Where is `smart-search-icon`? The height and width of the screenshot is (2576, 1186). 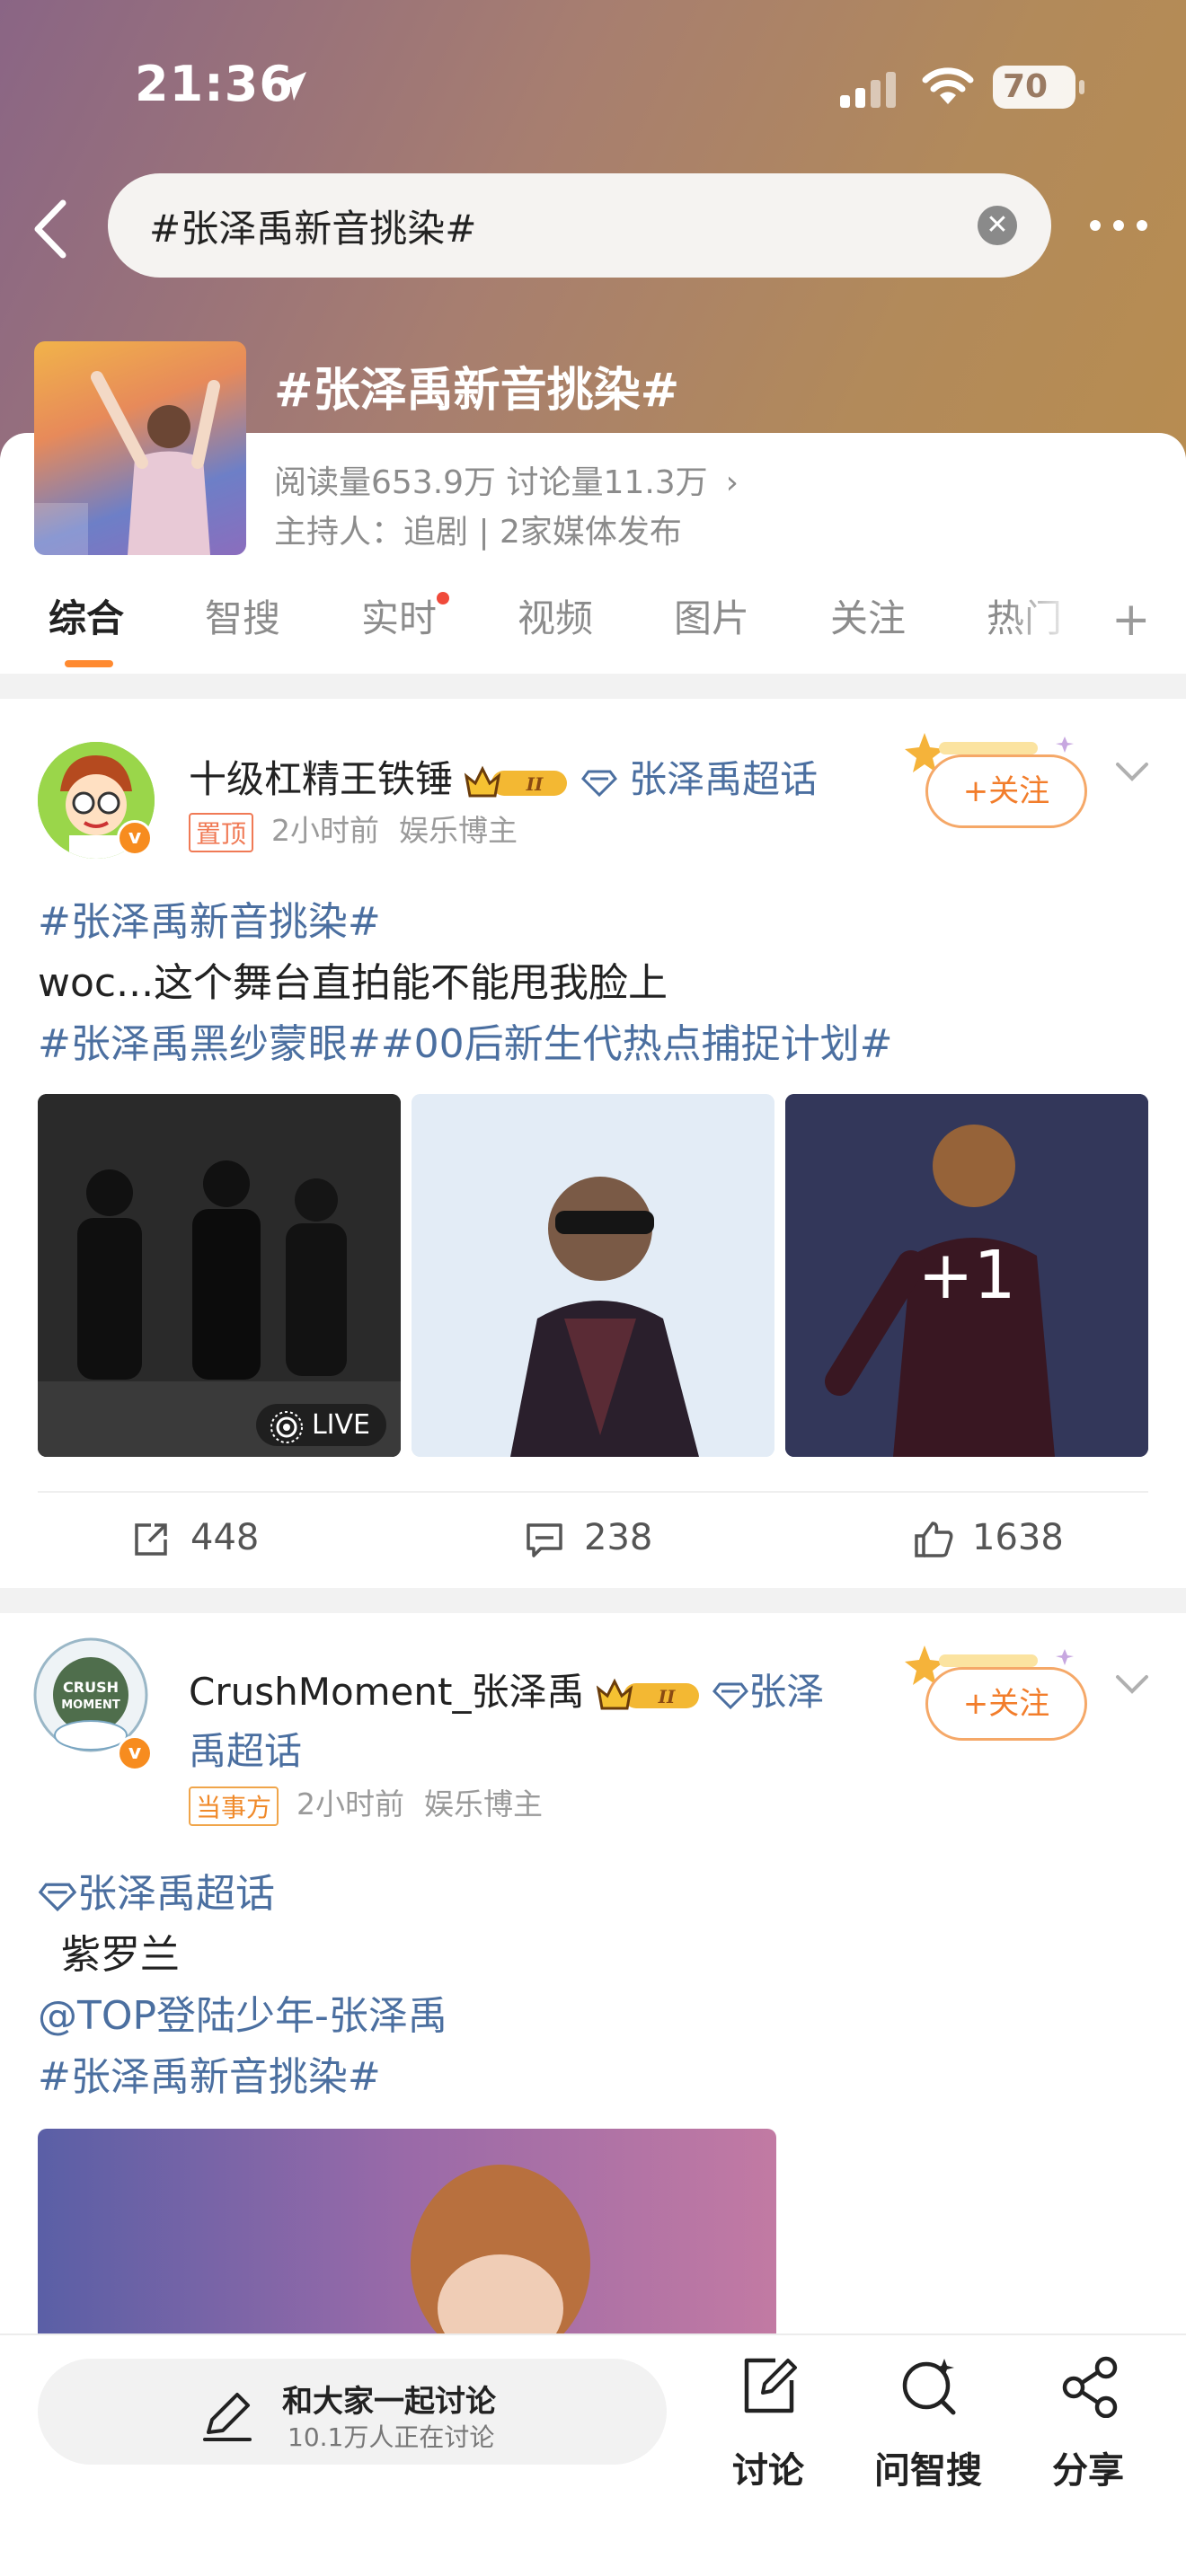 smart-search-icon is located at coordinates (929, 2387).